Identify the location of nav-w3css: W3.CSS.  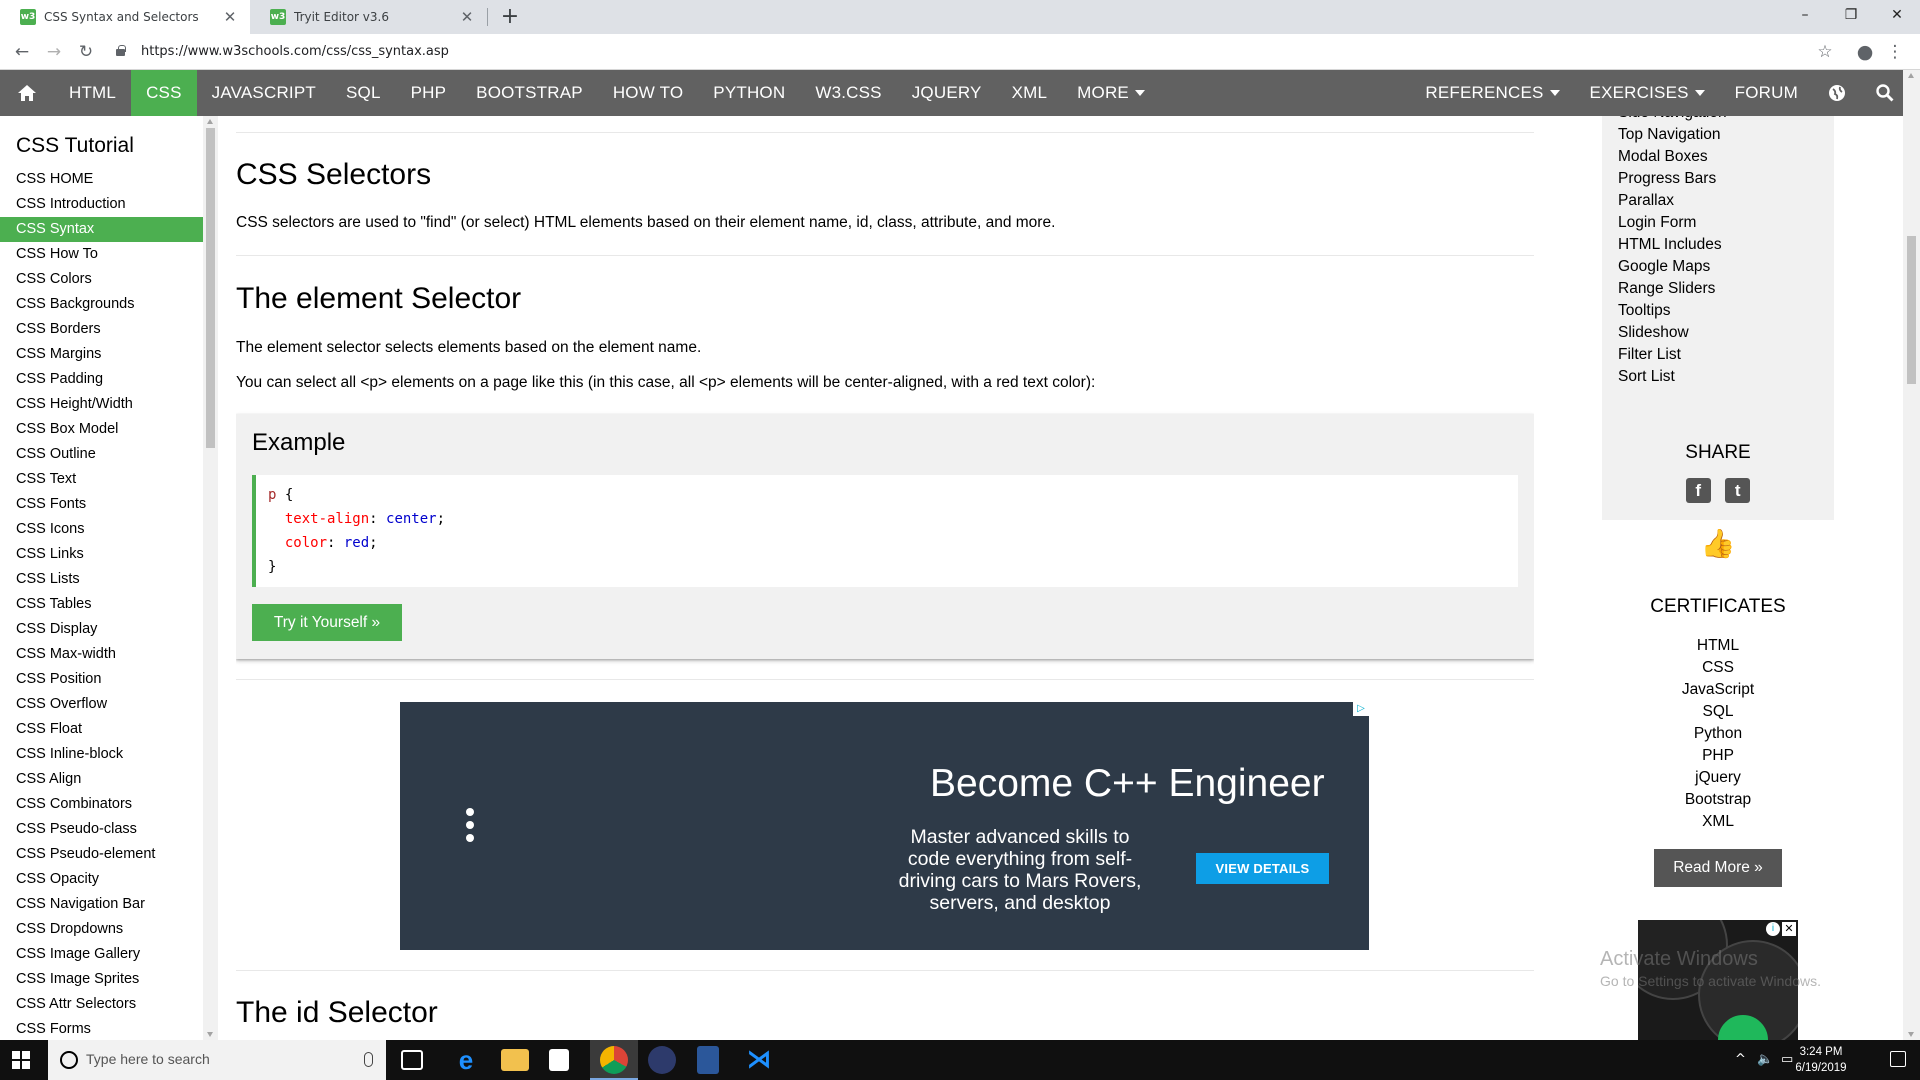
(848, 93).